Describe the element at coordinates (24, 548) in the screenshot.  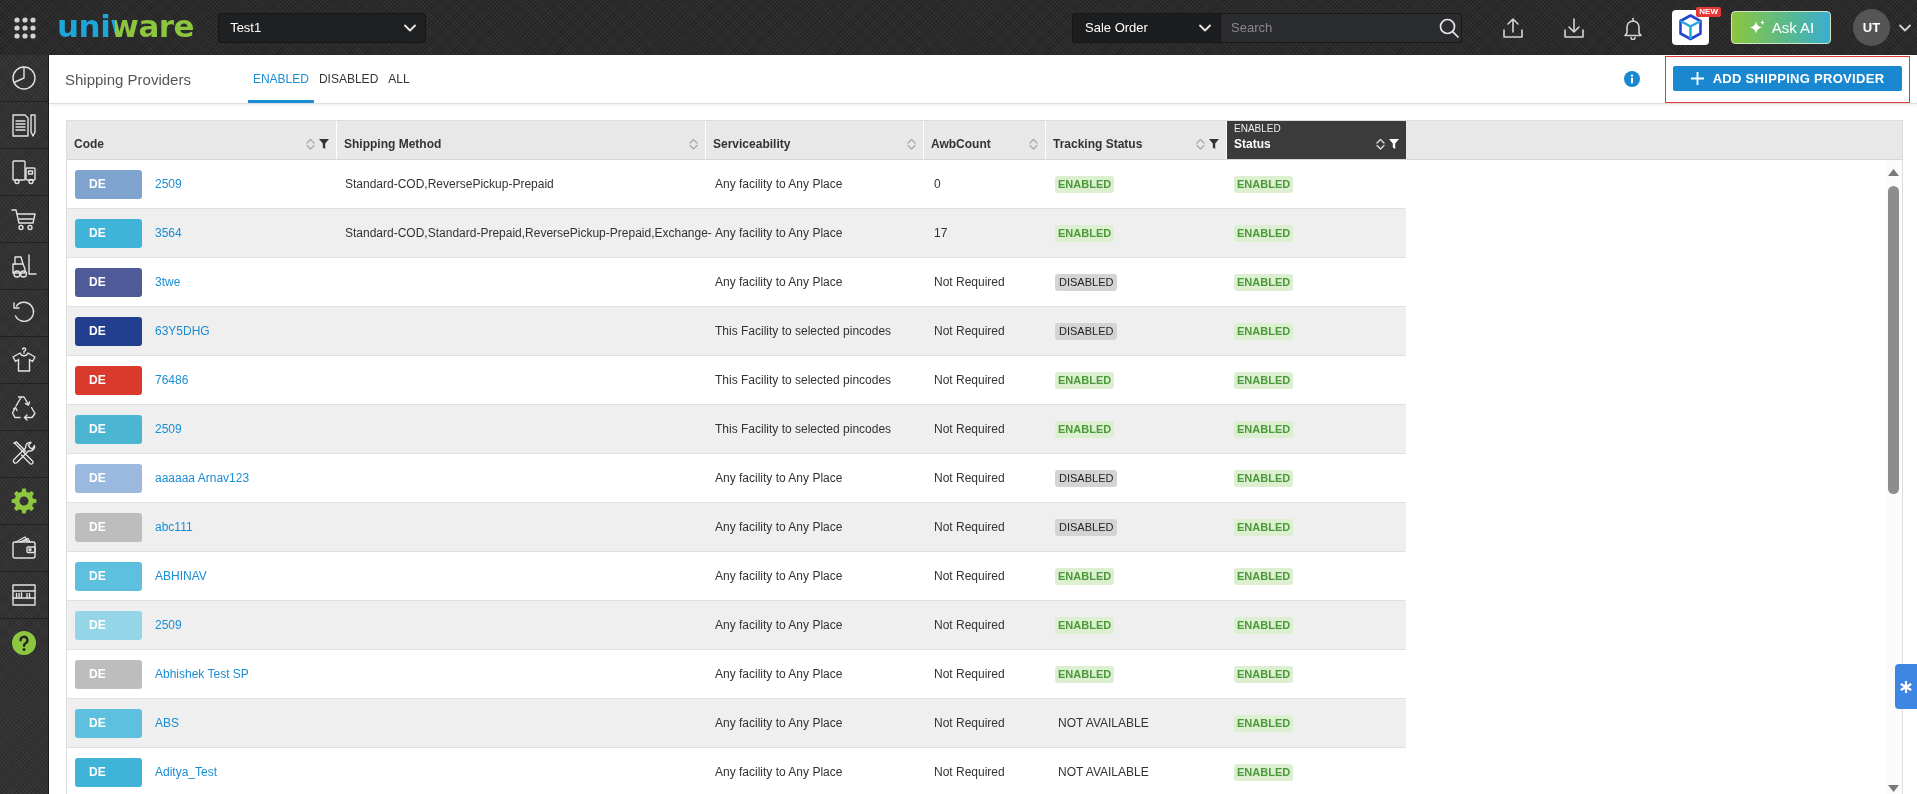
I see `wallet-icon` at that location.